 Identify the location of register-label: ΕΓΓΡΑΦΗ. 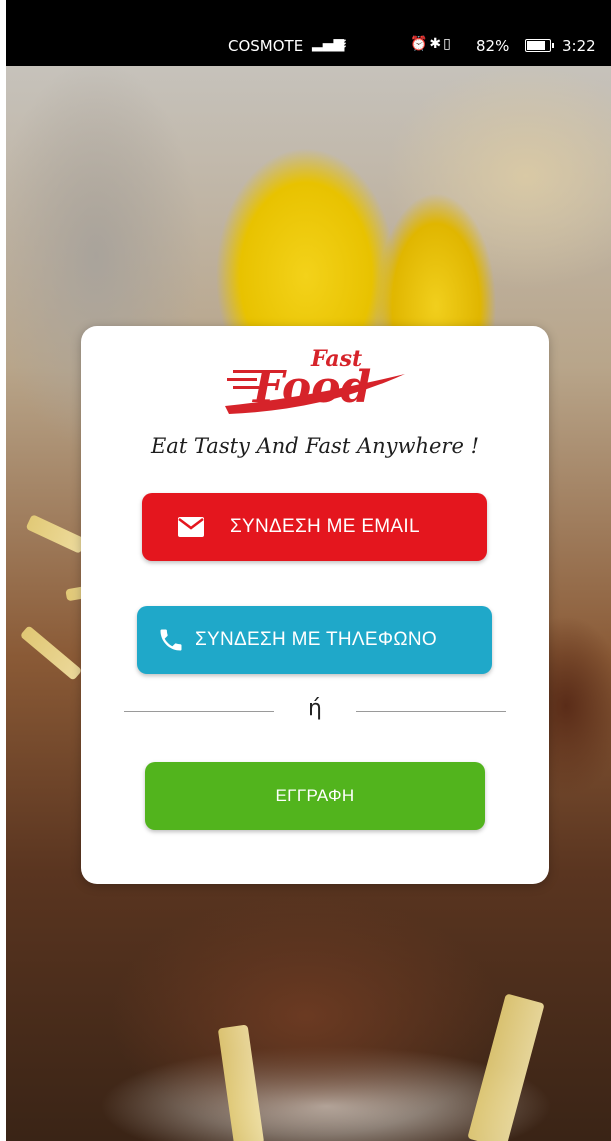
(315, 795).